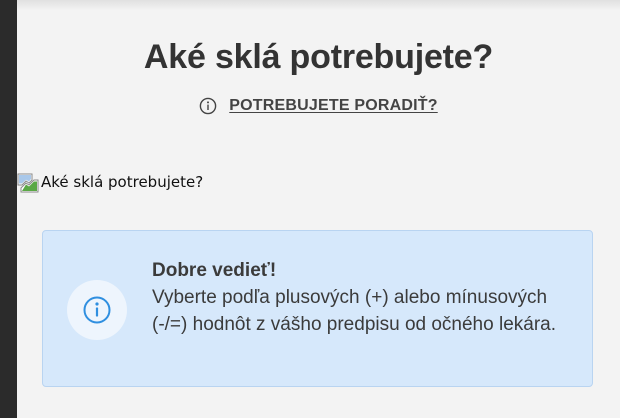  I want to click on info-badge, so click(97, 310).